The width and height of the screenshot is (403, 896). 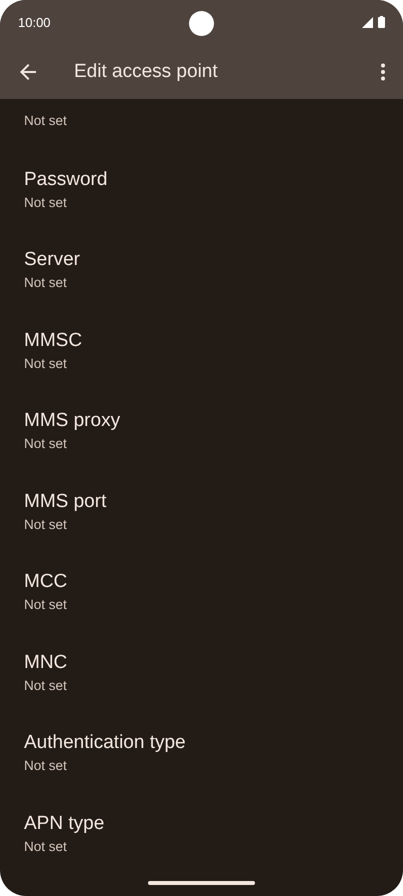 What do you see at coordinates (34, 22) in the screenshot?
I see `status-time: 10:00` at bounding box center [34, 22].